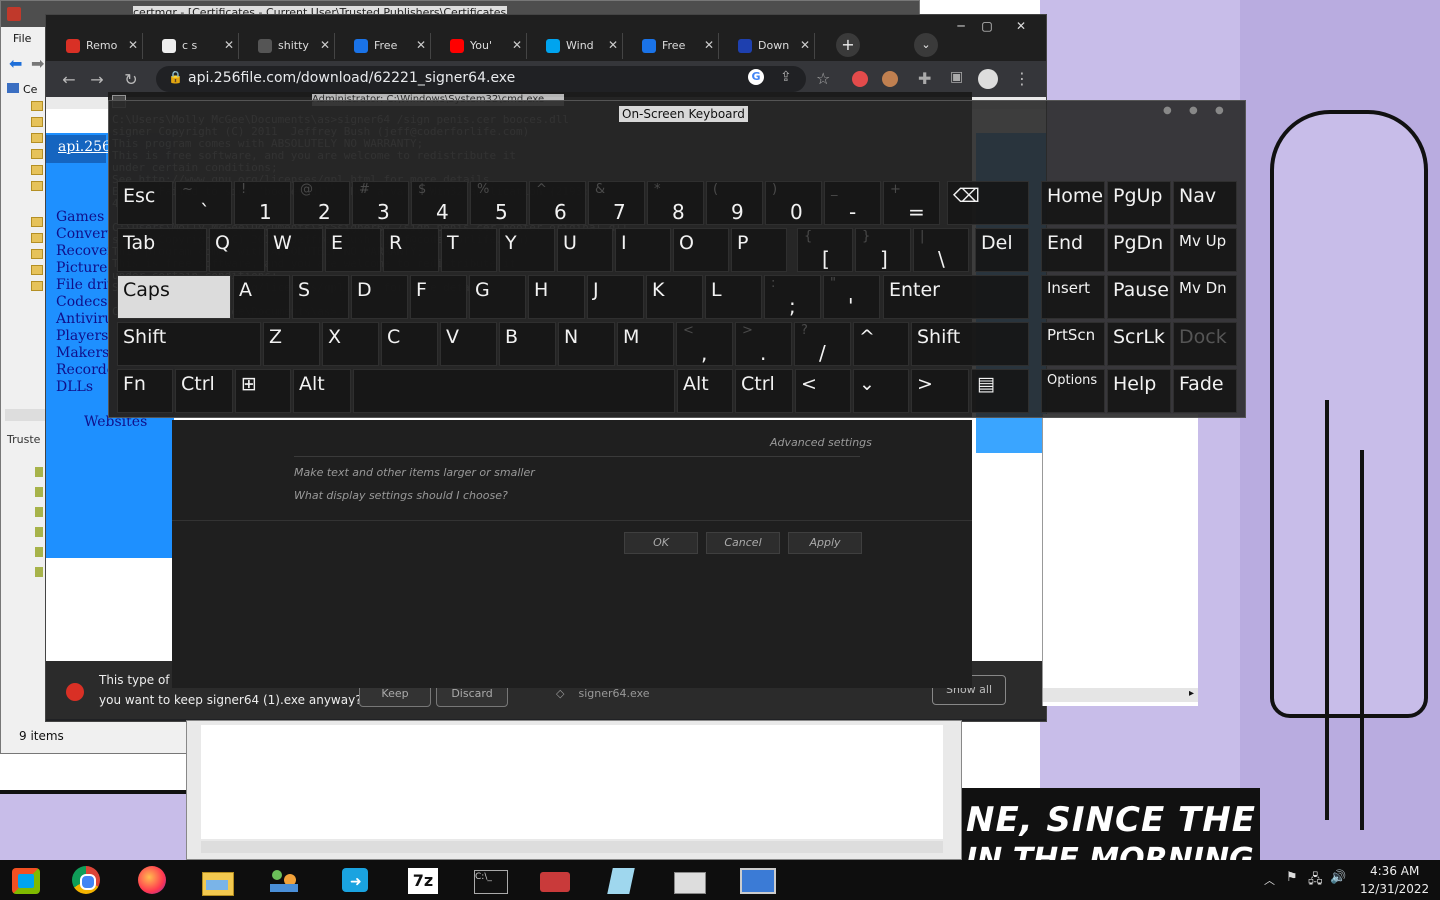  Describe the element at coordinates (85, 370) in the screenshot. I see `sidebar-link: Recorde` at that location.